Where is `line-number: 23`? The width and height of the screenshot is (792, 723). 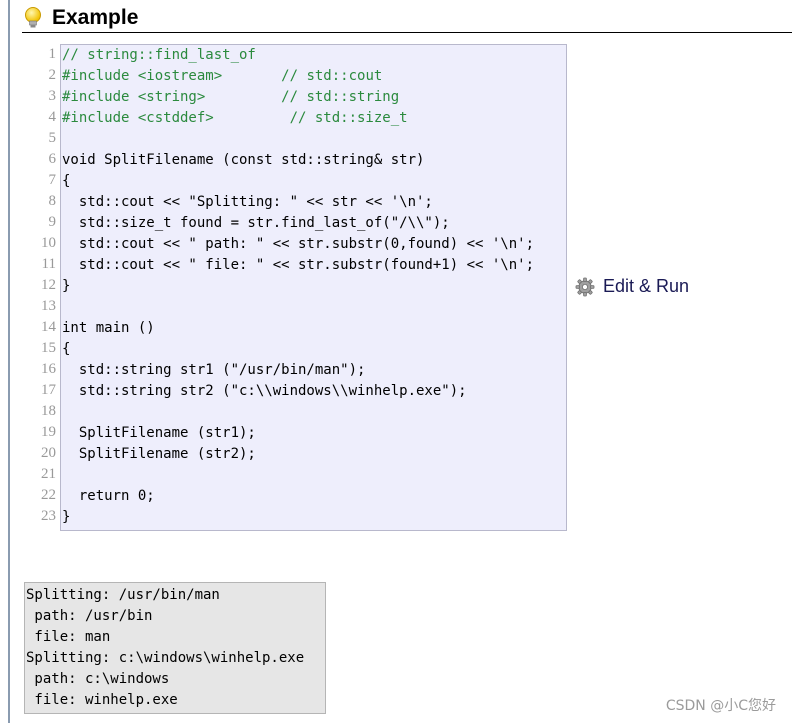
line-number: 23 is located at coordinates (48, 516).